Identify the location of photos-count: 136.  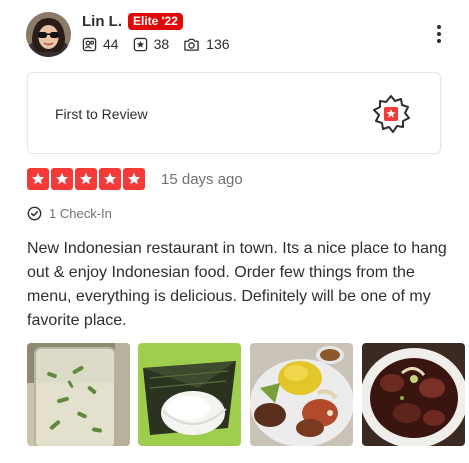
(218, 44).